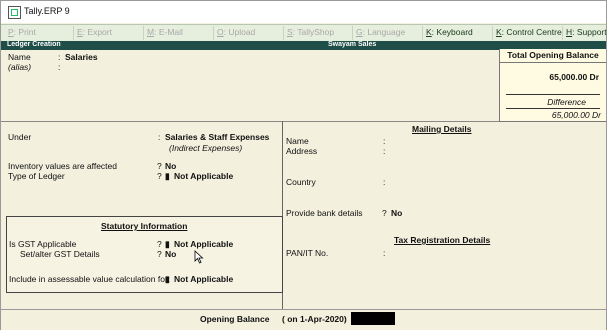 The width and height of the screenshot is (607, 330). What do you see at coordinates (168, 32) in the screenshot?
I see `button-label: : E-Mail` at bounding box center [168, 32].